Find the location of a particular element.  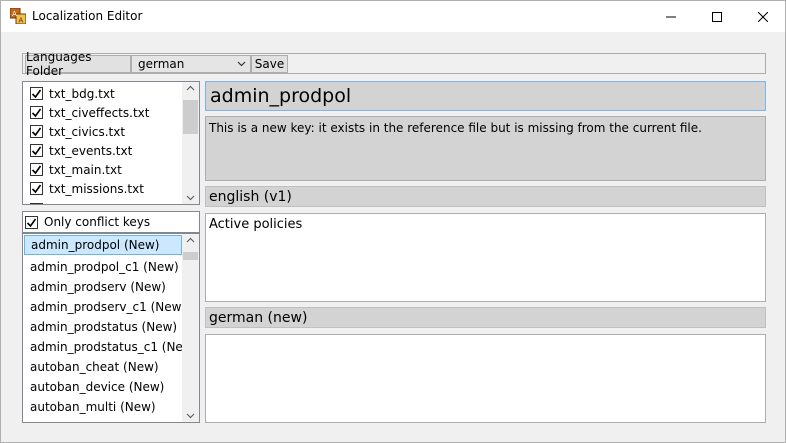

file-item: txt_civeffects.txt is located at coordinates (89, 112).